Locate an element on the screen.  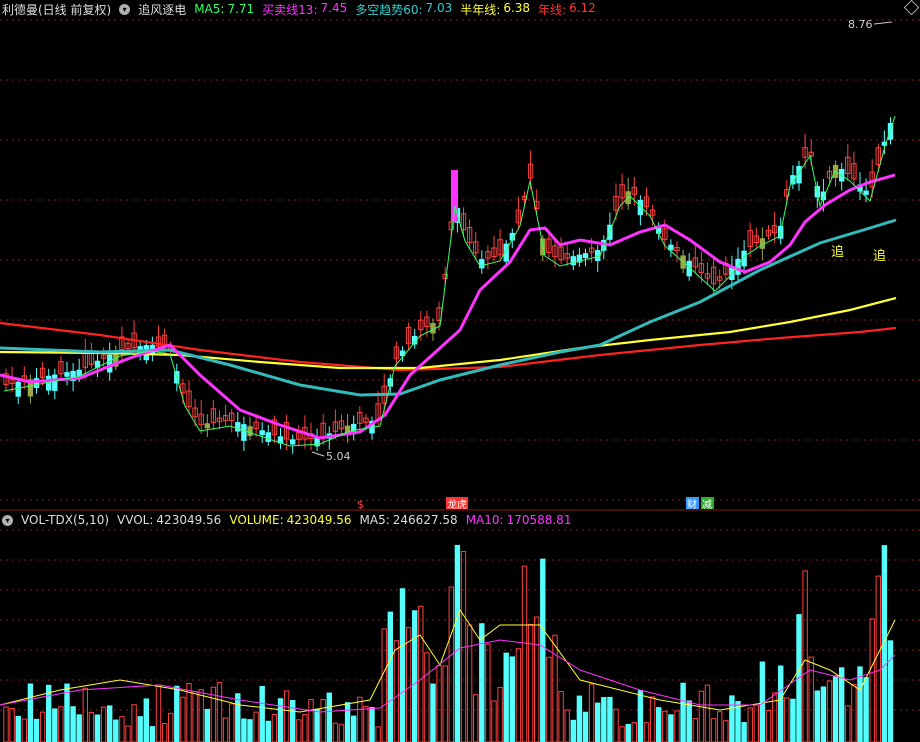
volume-ma10-value: MA10: 170588.81 is located at coordinates (518, 520).